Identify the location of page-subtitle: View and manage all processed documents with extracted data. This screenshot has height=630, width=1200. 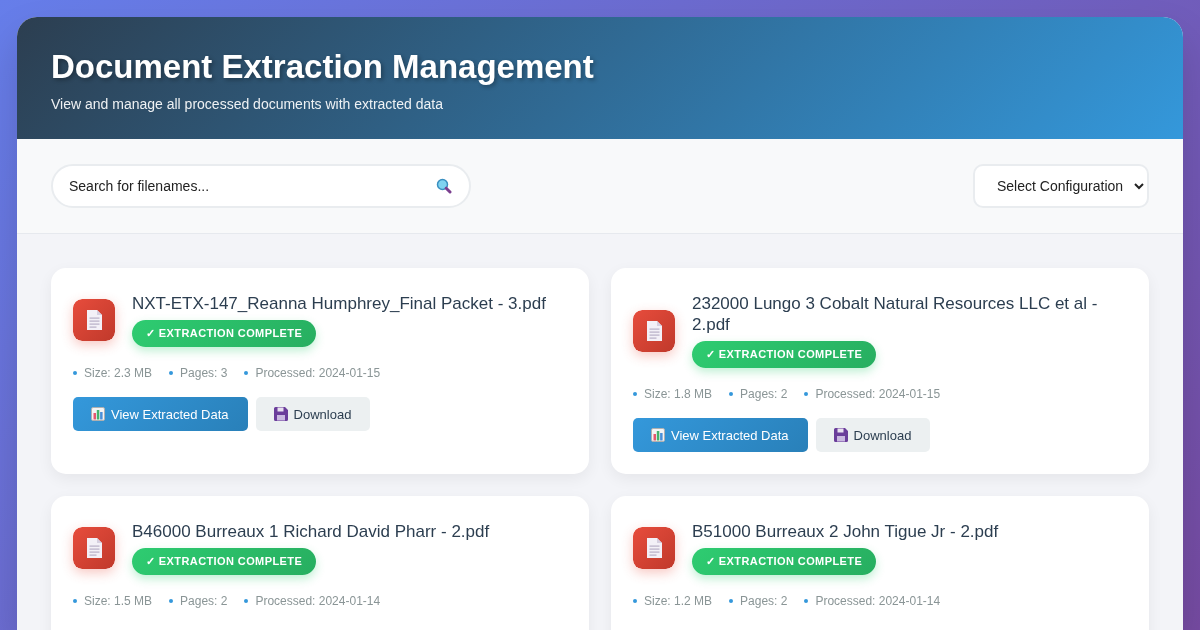
(247, 104).